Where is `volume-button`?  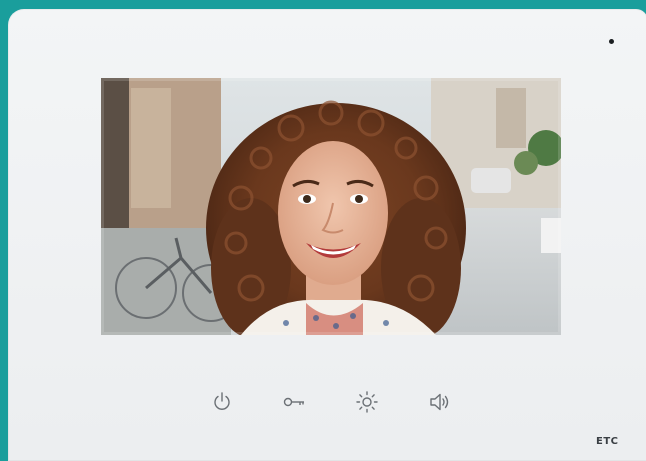 volume-button is located at coordinates (440, 402).